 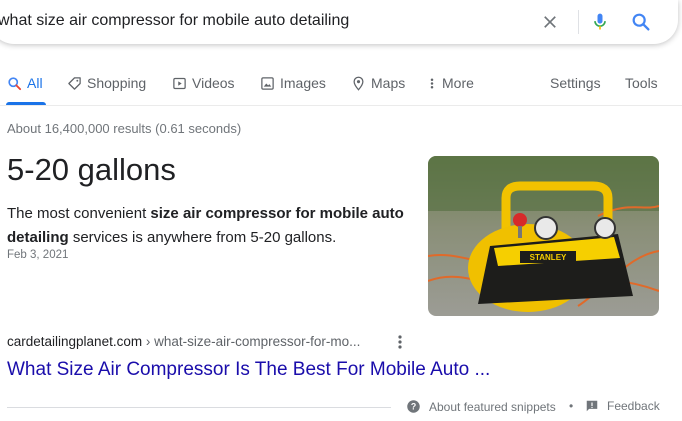 I want to click on tab-label: Videos, so click(x=213, y=83).